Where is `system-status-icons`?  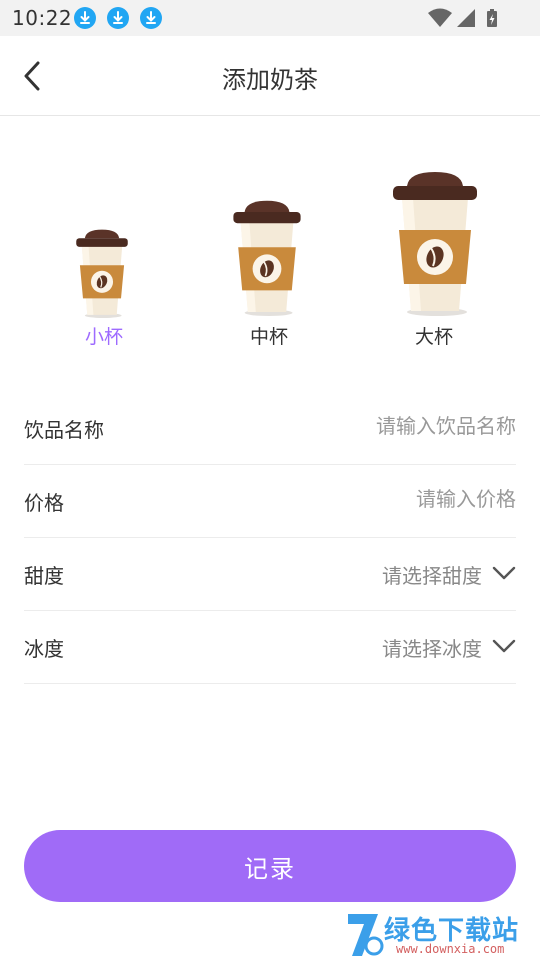 system-status-icons is located at coordinates (462, 17).